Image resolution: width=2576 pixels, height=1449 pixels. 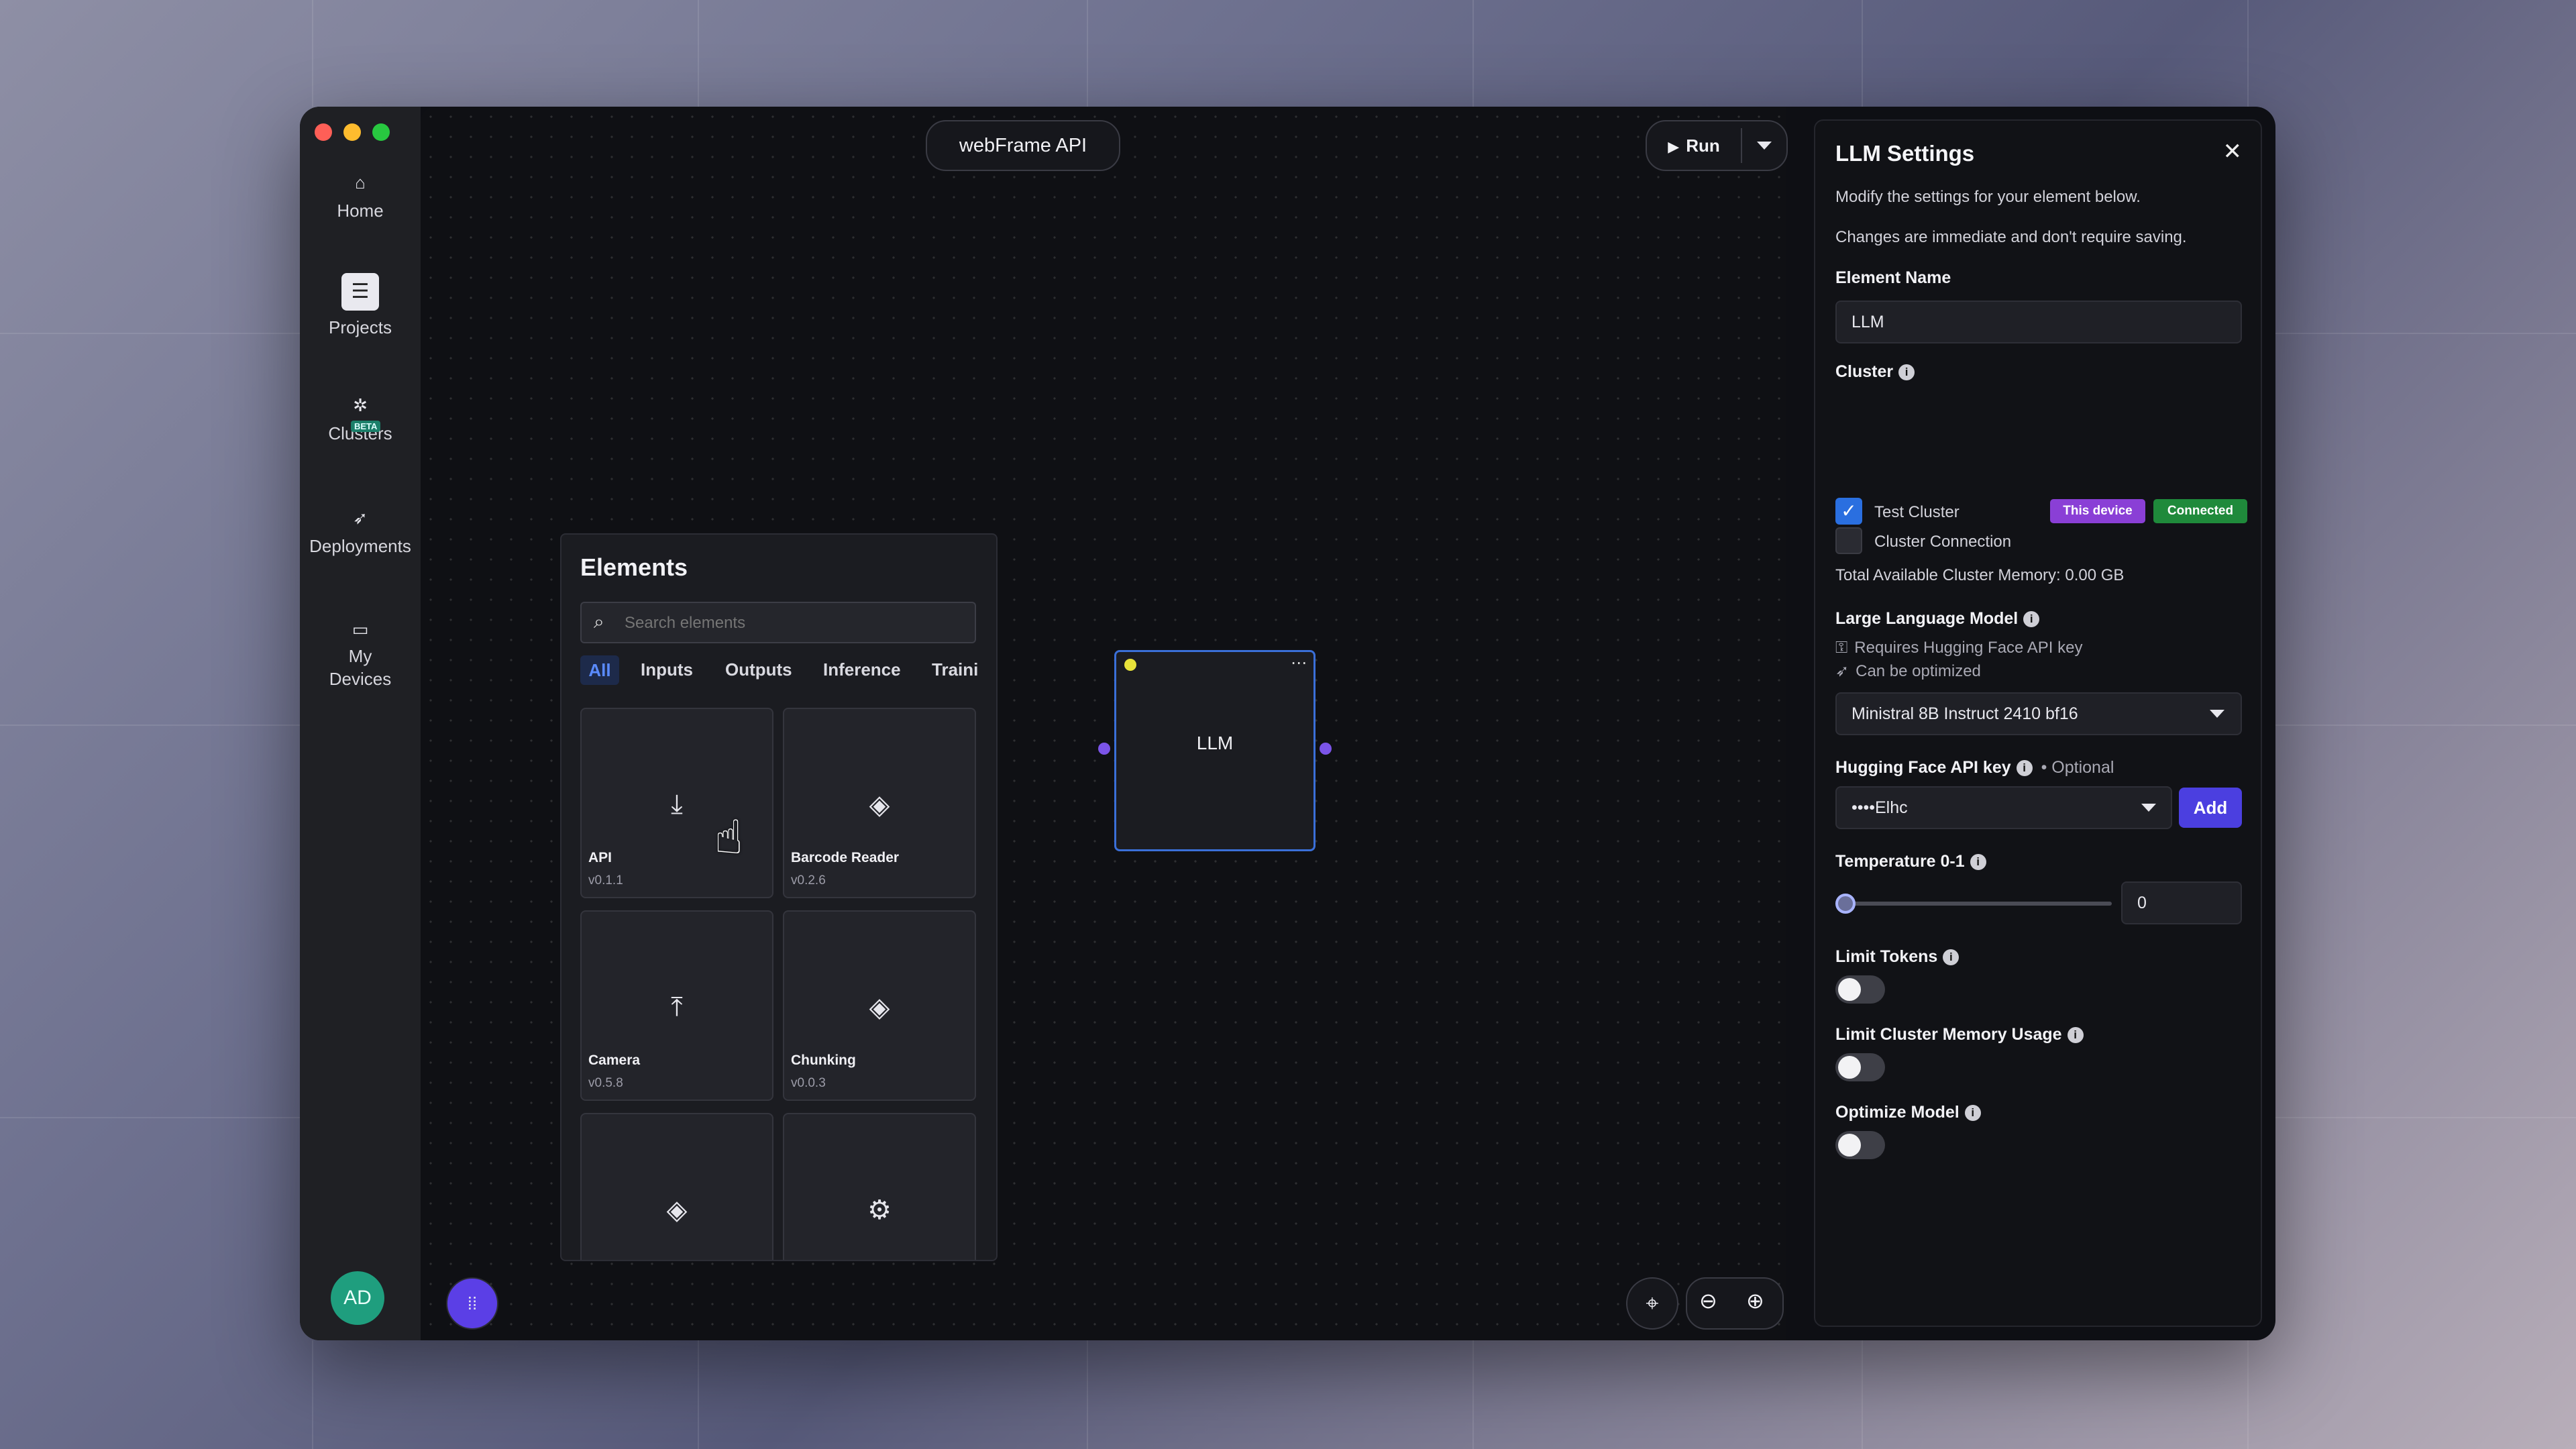 What do you see at coordinates (360, 654) in the screenshot?
I see `sidebar-item-my-devices: ▭ My Devices` at bounding box center [360, 654].